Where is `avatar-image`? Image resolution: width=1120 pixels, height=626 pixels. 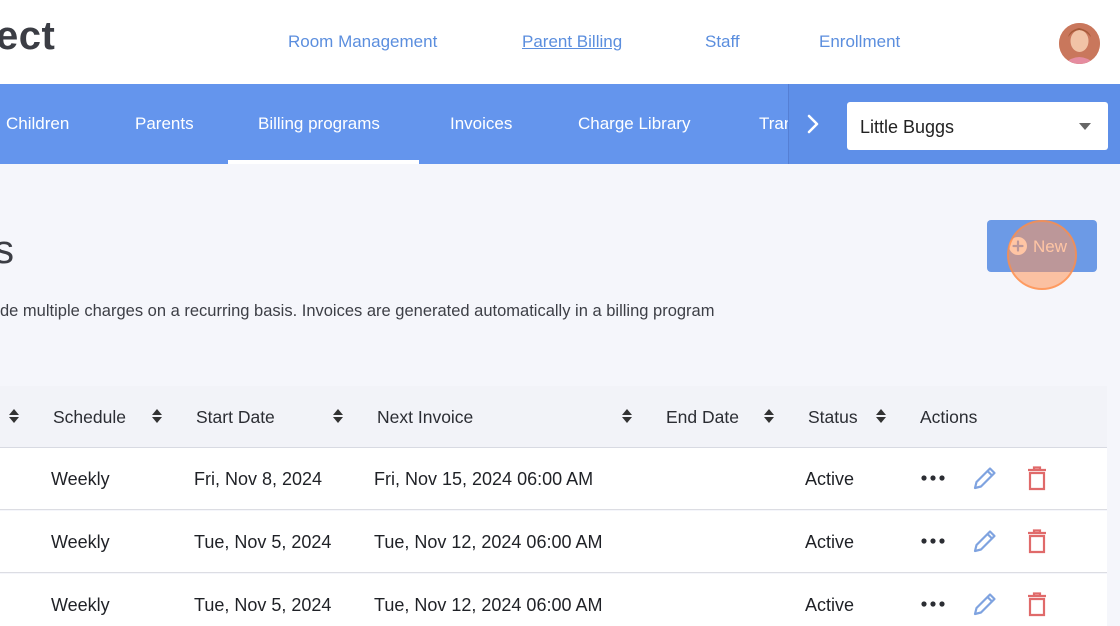
avatar-image is located at coordinates (1079, 43).